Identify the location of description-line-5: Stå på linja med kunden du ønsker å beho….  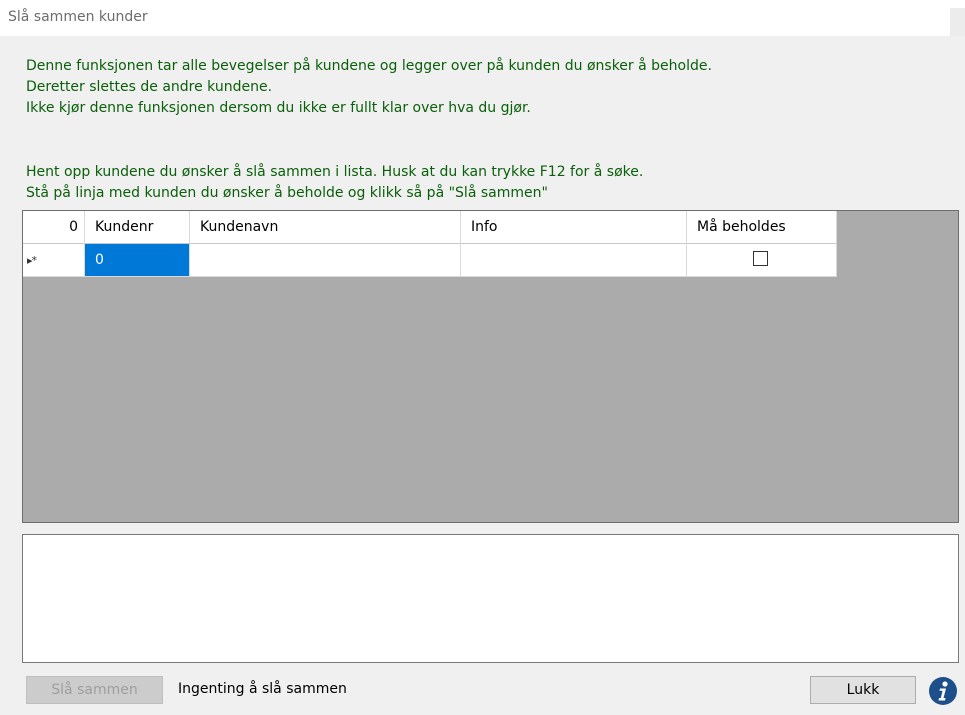
(287, 193).